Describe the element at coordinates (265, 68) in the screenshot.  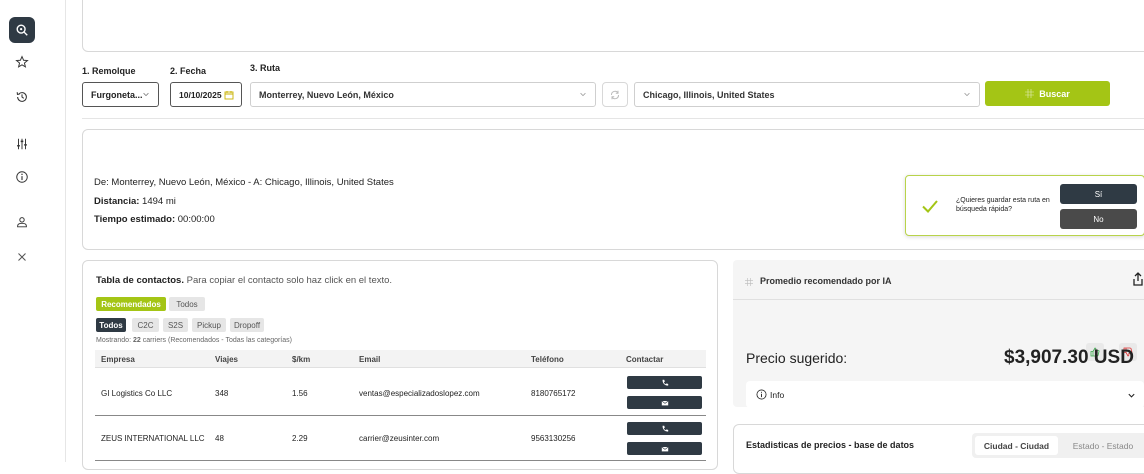
I see `route-label: 3. Ruta` at that location.